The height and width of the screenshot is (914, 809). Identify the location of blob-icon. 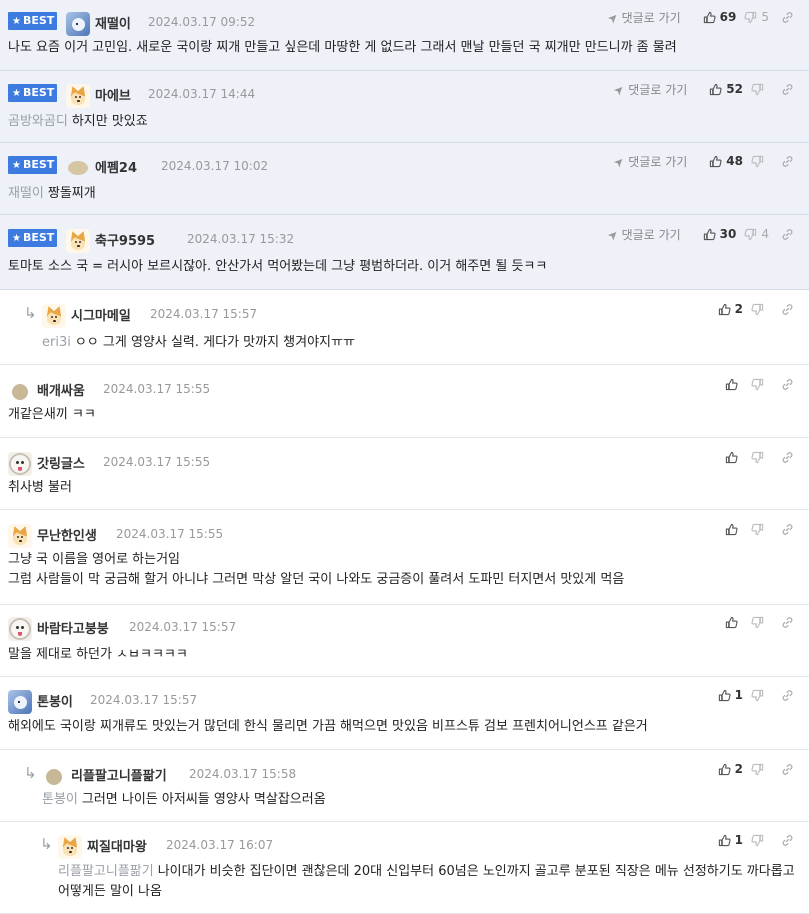
(78, 168).